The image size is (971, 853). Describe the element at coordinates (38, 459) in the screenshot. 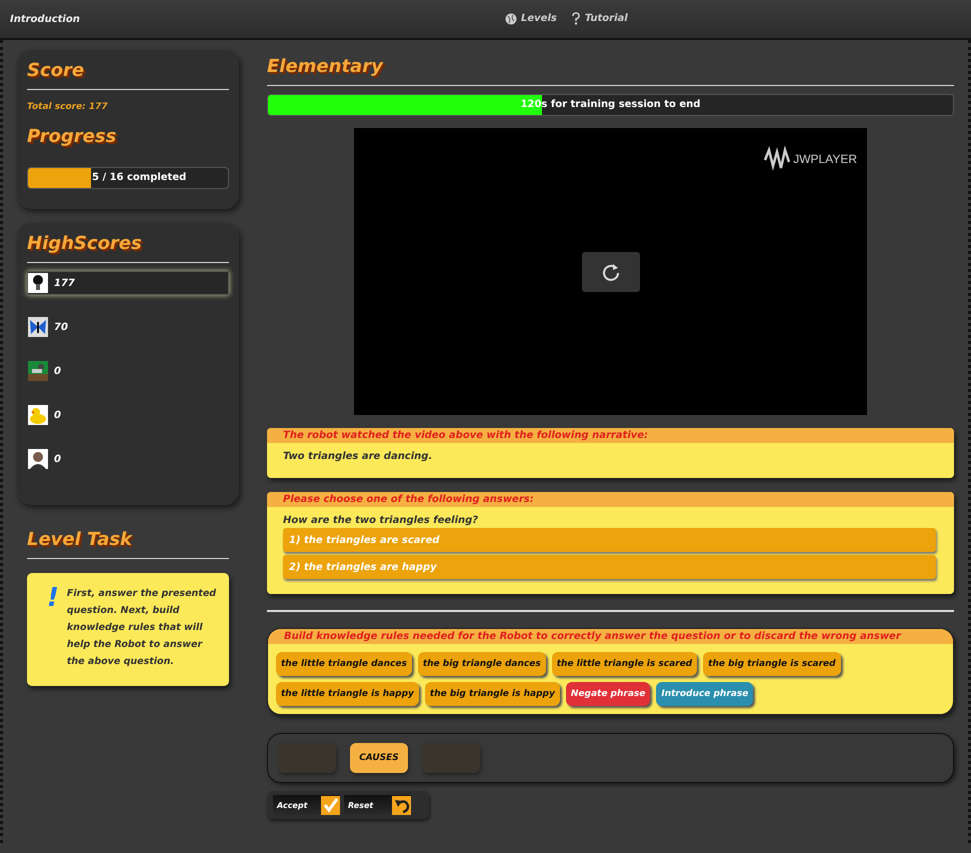

I see `avatar-icon` at that location.